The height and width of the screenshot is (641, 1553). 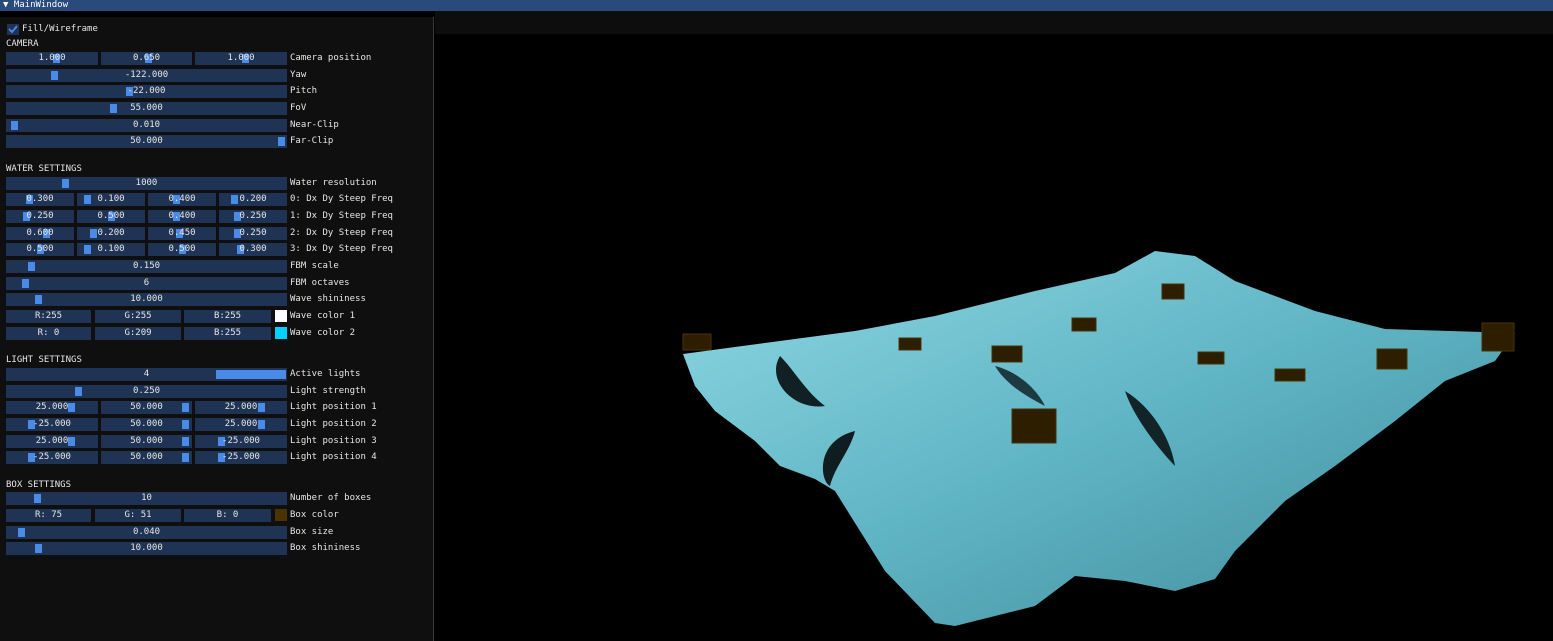 What do you see at coordinates (40, 249) in the screenshot?
I see `wave3-dx: 0.500` at bounding box center [40, 249].